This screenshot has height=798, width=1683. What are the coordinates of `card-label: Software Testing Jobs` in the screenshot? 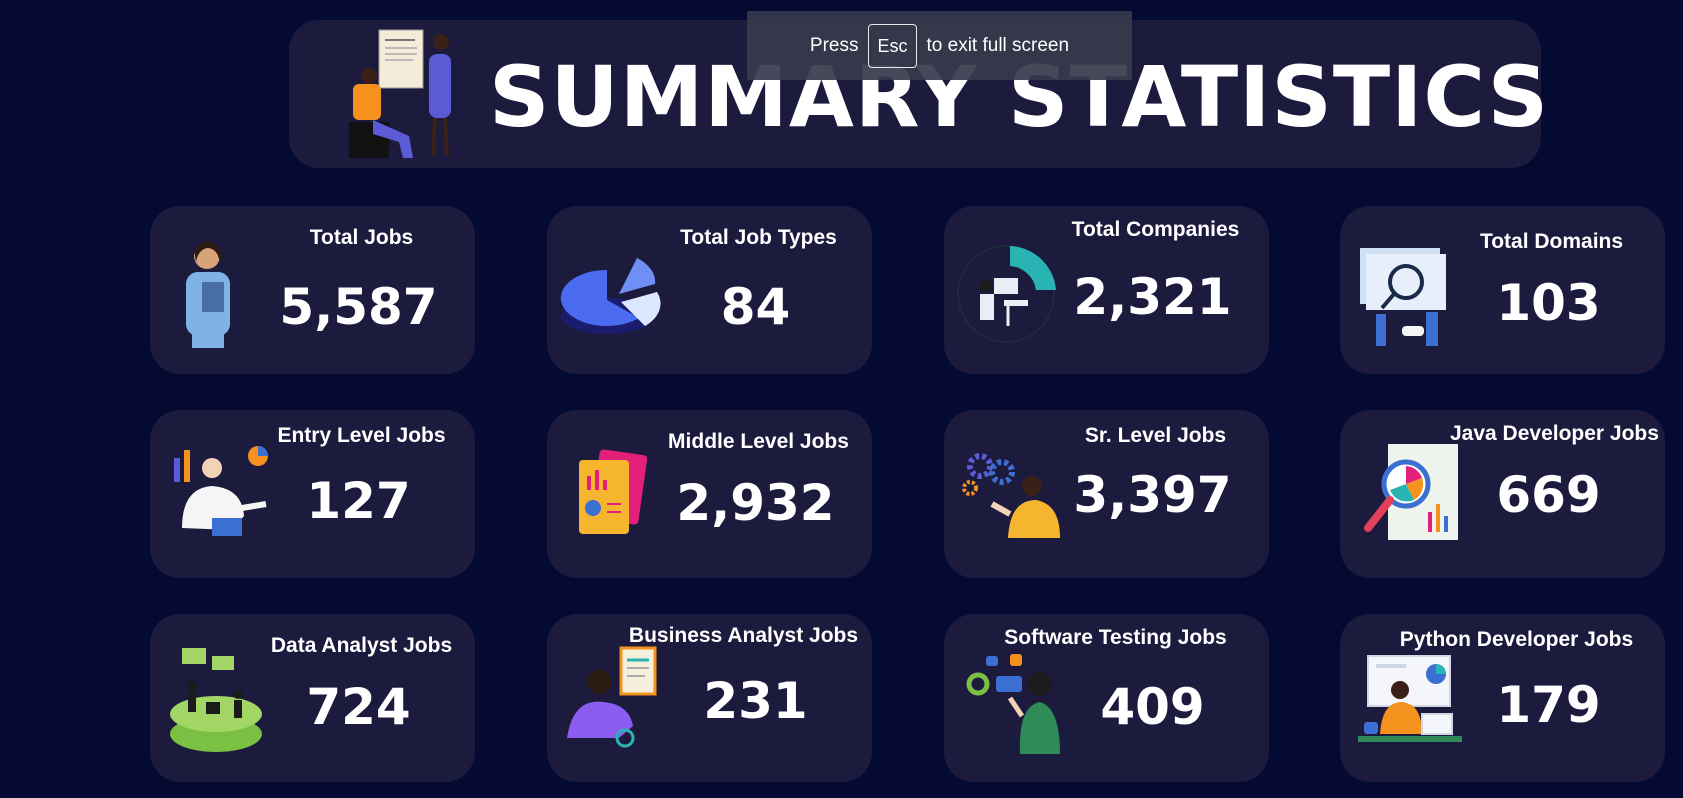 It's located at (1115, 637).